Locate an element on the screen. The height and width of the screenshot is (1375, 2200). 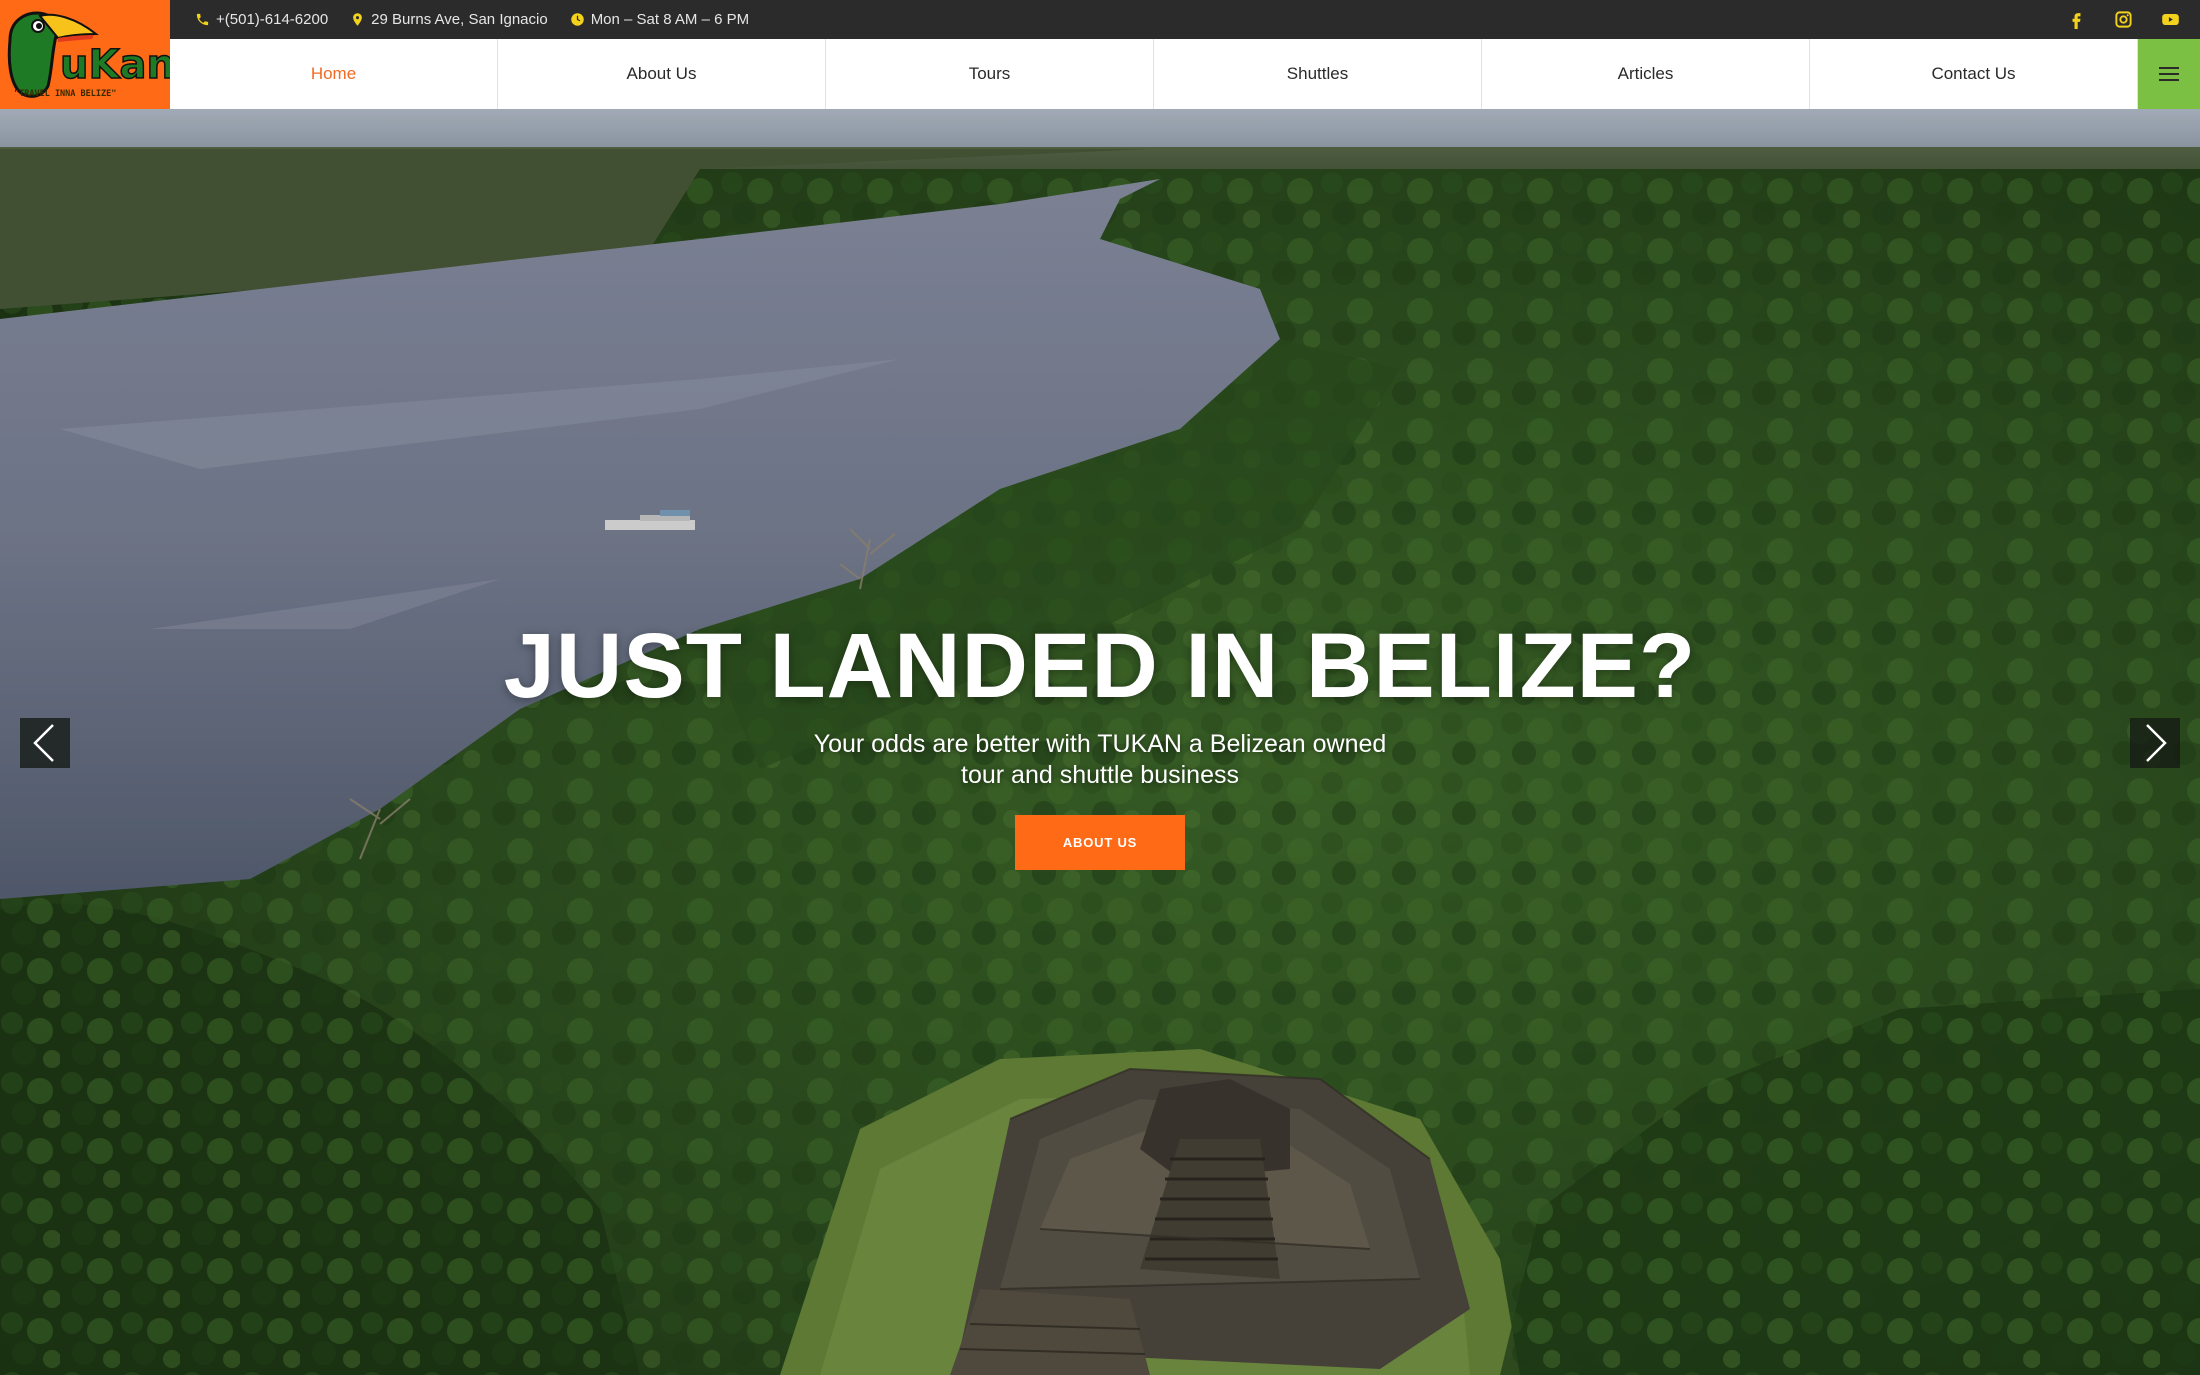
logo-tagline: "TRAVEL INNA BELIZE" is located at coordinates (65, 94).